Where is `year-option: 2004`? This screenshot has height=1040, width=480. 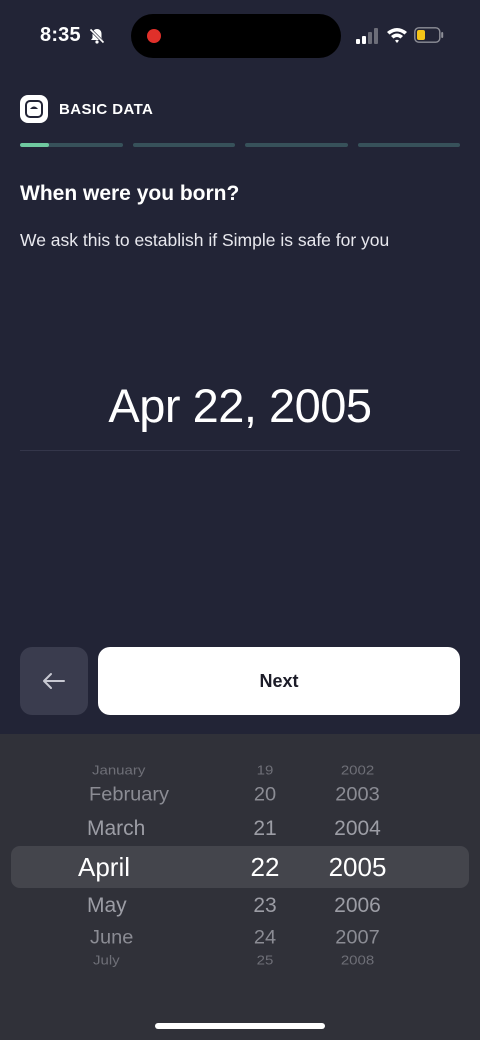 year-option: 2004 is located at coordinates (357, 829).